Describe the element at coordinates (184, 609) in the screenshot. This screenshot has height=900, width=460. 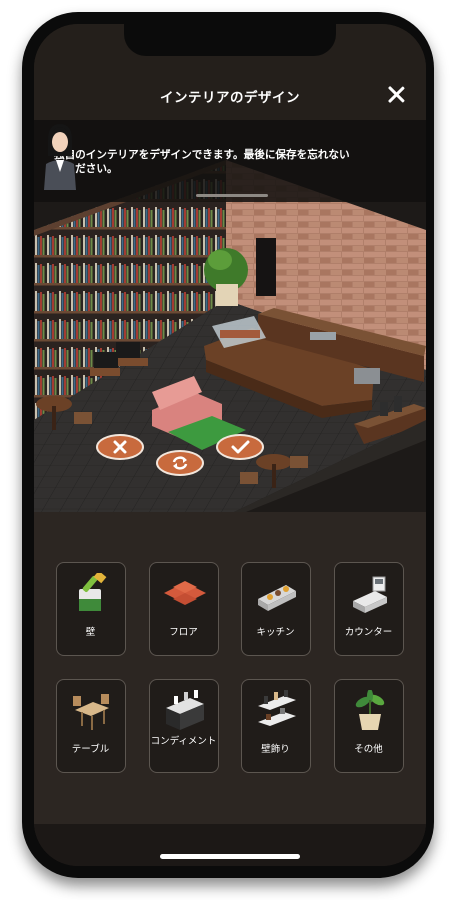
I see `category-floor: フロア` at that location.